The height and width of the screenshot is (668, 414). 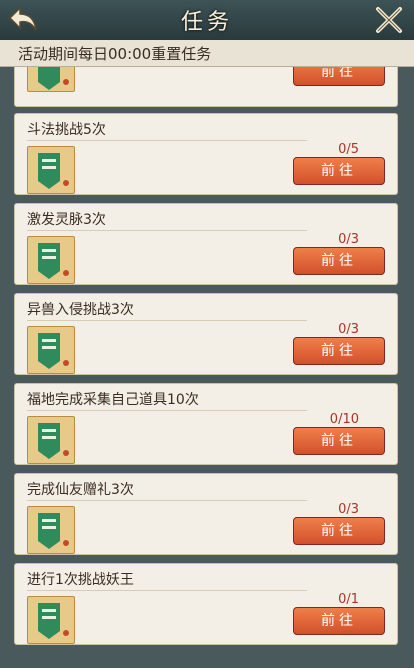 What do you see at coordinates (115, 54) in the screenshot?
I see `reset-notice-text: 活动期间每日00:00重置任务` at bounding box center [115, 54].